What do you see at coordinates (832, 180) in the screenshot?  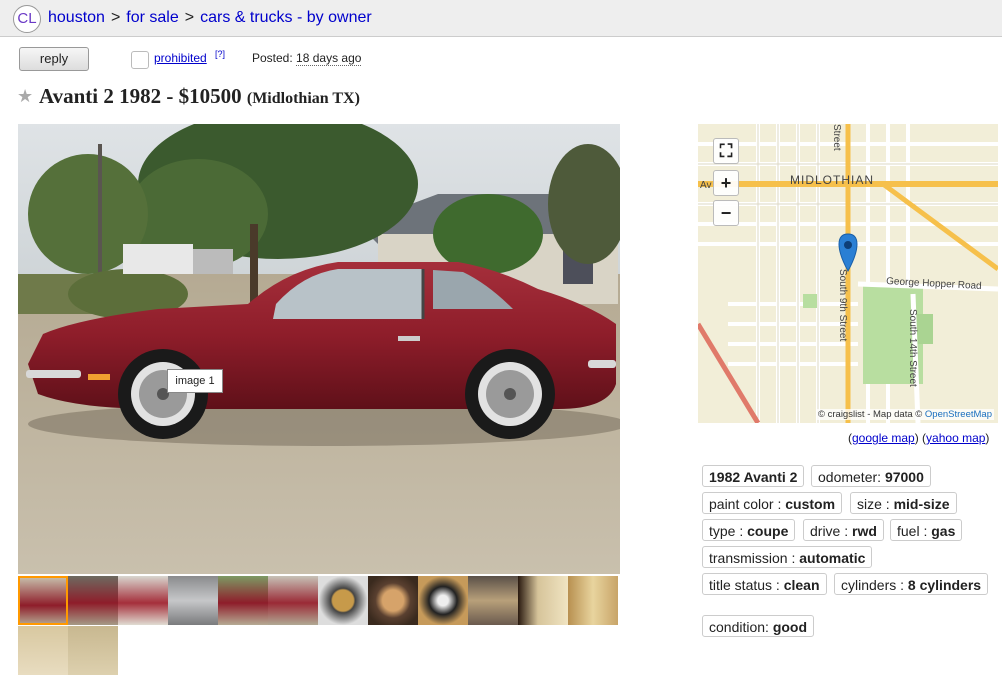 I see `map-label-midlothian: MIDLOTHIAN` at bounding box center [832, 180].